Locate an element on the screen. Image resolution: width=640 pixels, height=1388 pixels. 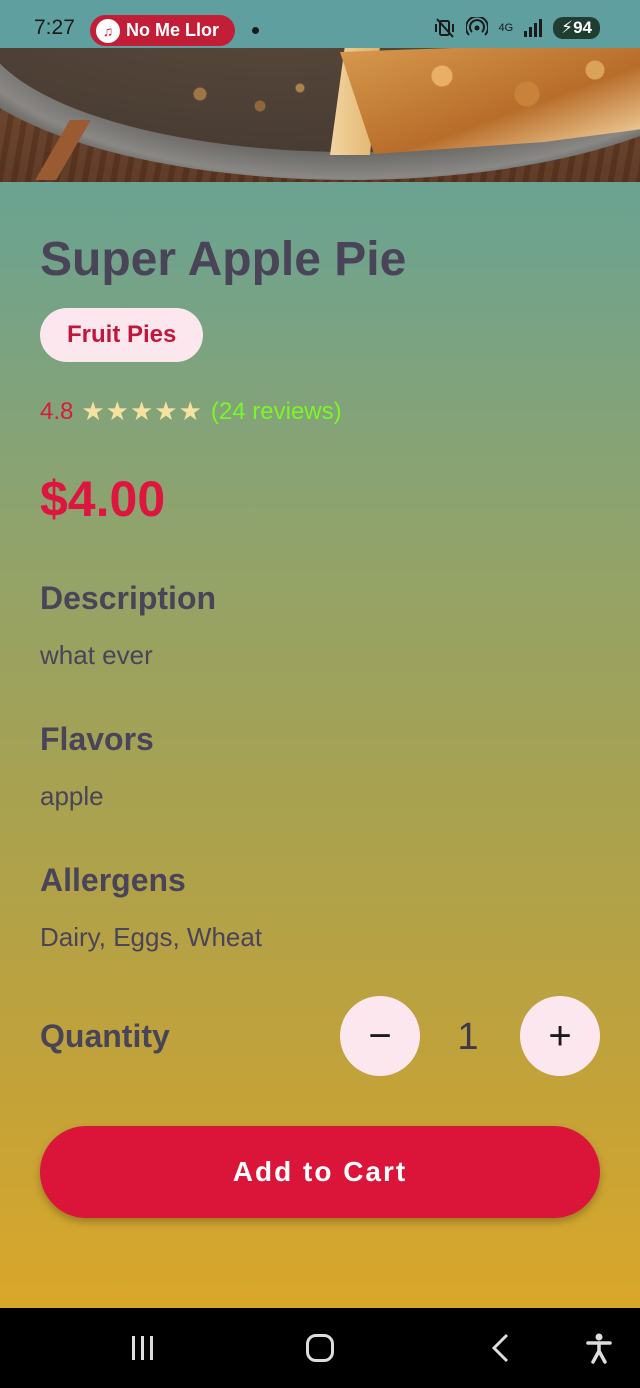
media-playing-chip: ♫ No Me Llor is located at coordinates (162, 30).